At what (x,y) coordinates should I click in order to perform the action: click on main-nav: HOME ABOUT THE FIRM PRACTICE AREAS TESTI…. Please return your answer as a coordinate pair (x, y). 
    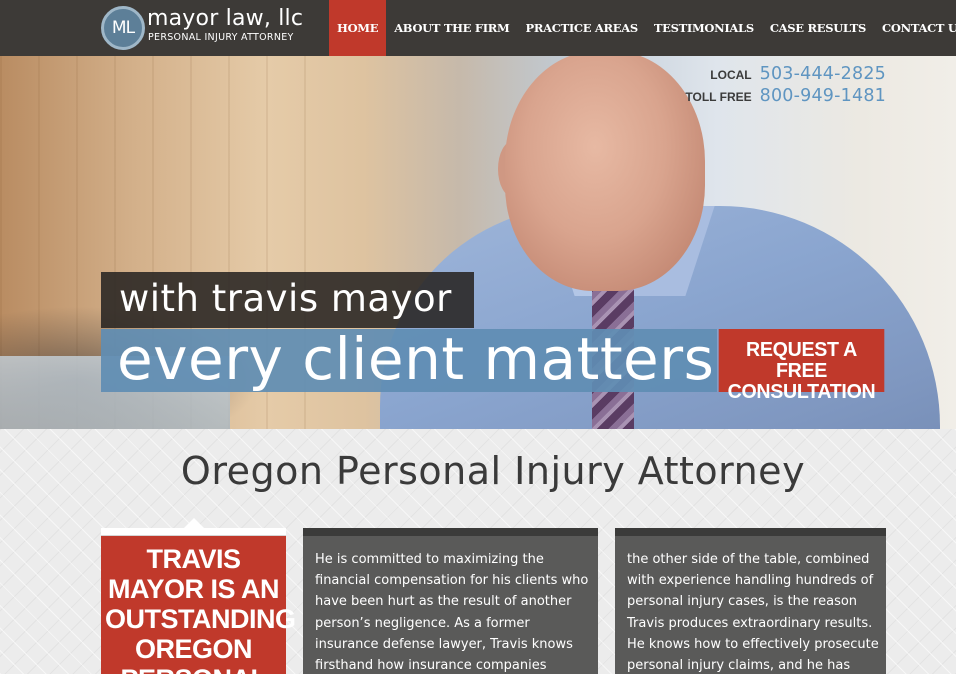
    Looking at the image, I should click on (642, 28).